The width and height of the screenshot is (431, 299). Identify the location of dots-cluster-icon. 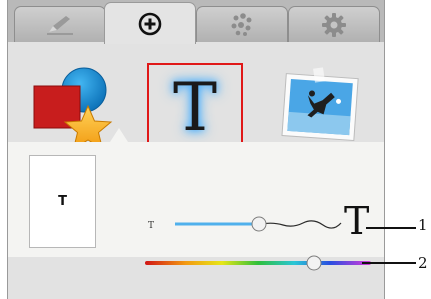
(241, 24).